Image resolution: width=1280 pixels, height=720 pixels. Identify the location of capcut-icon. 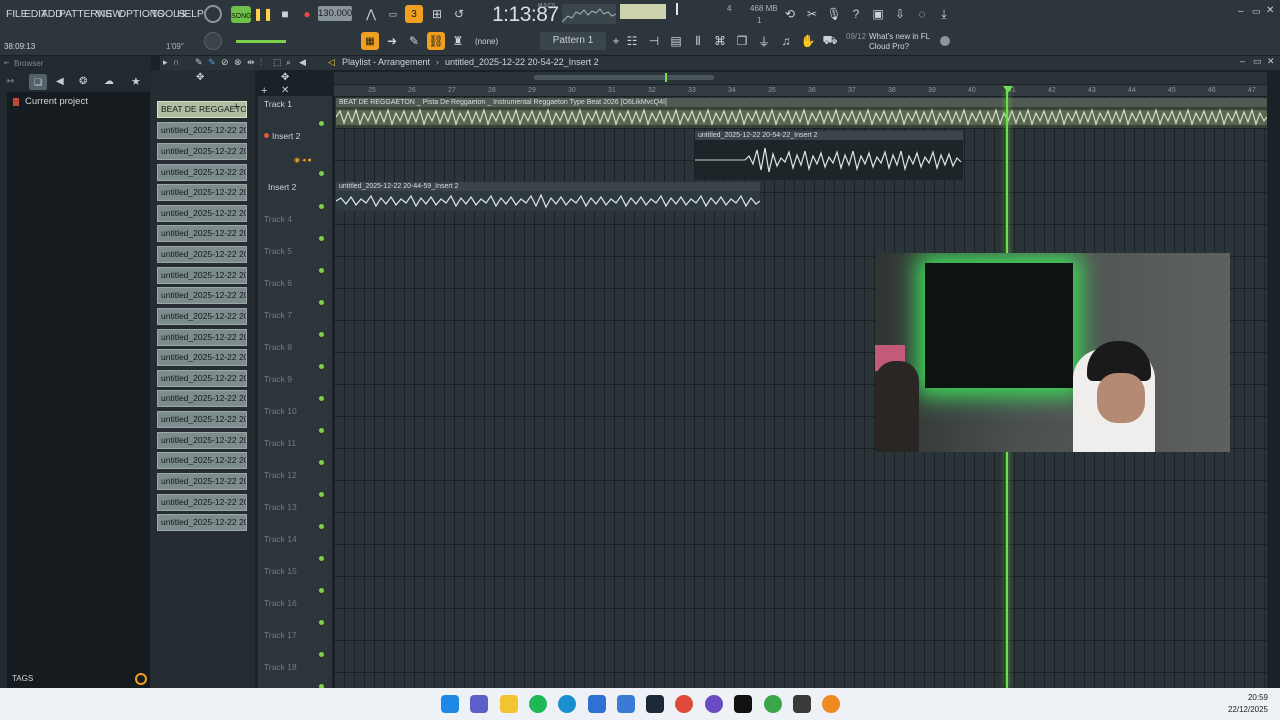
(802, 704).